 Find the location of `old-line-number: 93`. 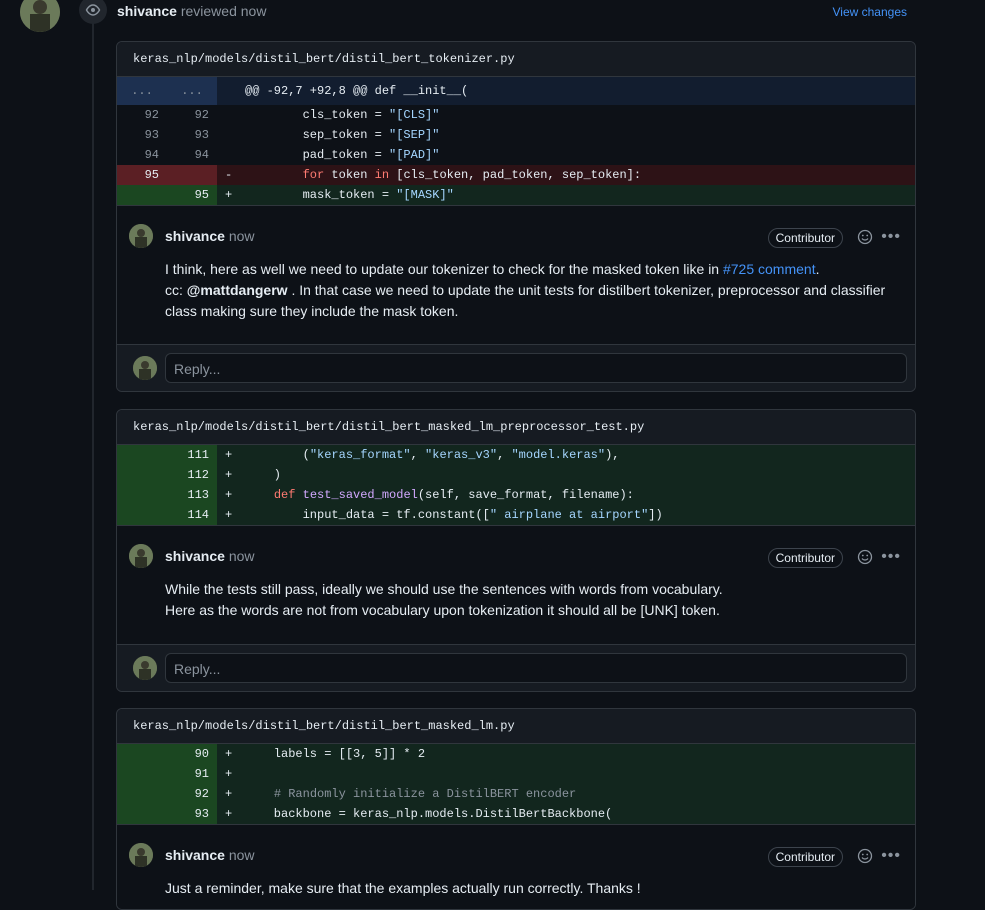

old-line-number: 93 is located at coordinates (142, 135).